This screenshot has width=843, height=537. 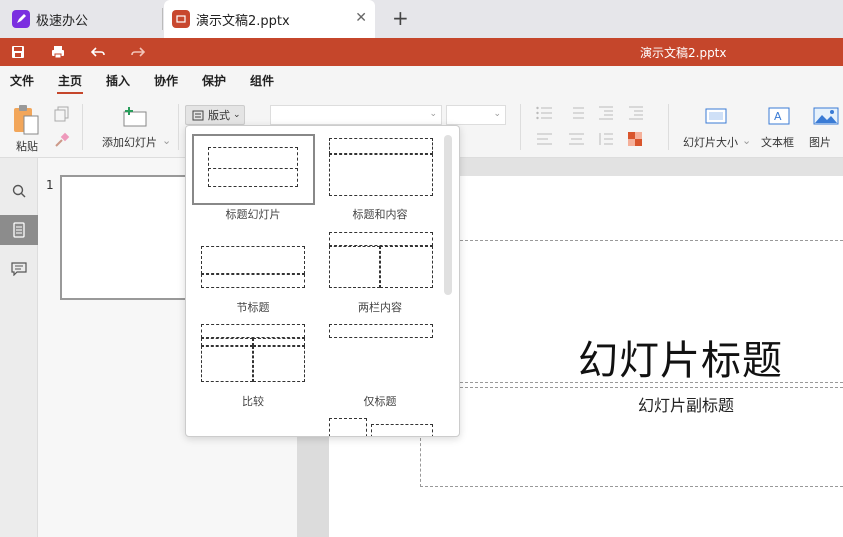 I want to click on slide-size-icon, so click(x=716, y=118).